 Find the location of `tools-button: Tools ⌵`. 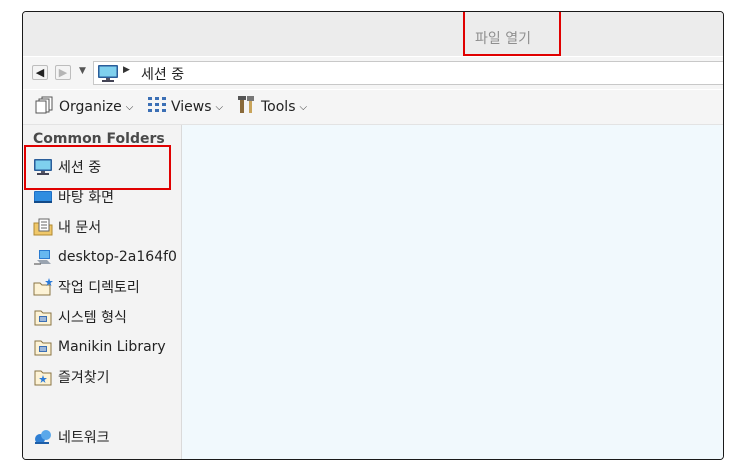

tools-button: Tools ⌵ is located at coordinates (272, 107).